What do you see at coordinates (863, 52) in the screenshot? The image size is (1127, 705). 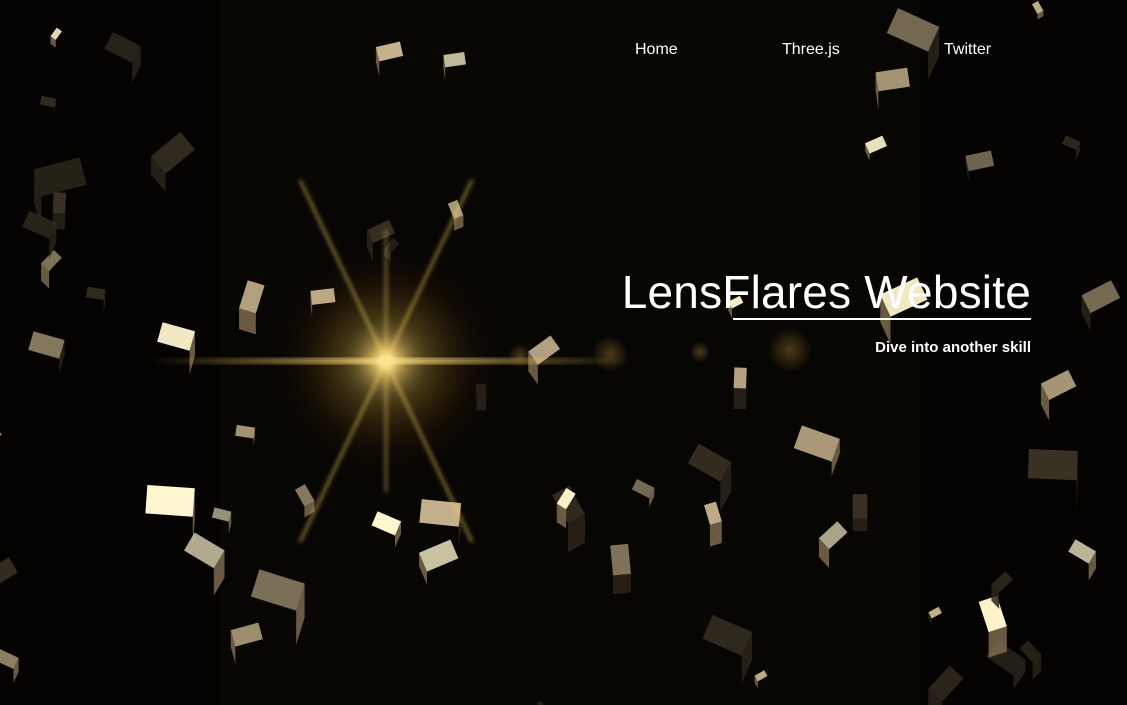 I see `top-nav: Home Three.js Twitter` at bounding box center [863, 52].